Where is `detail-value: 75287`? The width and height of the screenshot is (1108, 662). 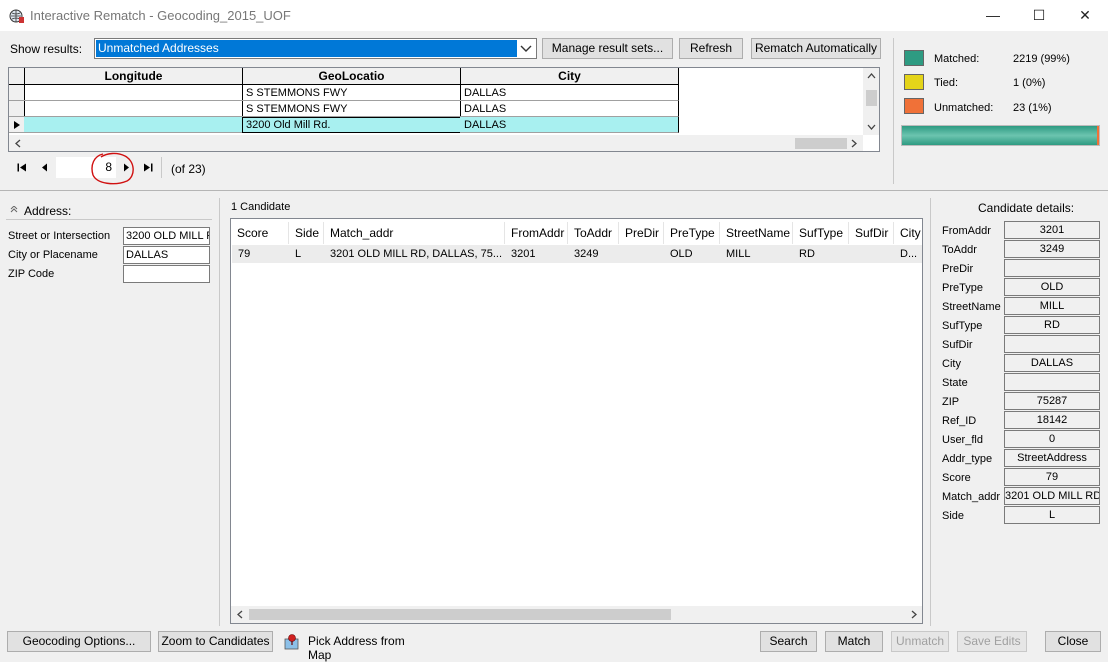
detail-value: 75287 is located at coordinates (1052, 401).